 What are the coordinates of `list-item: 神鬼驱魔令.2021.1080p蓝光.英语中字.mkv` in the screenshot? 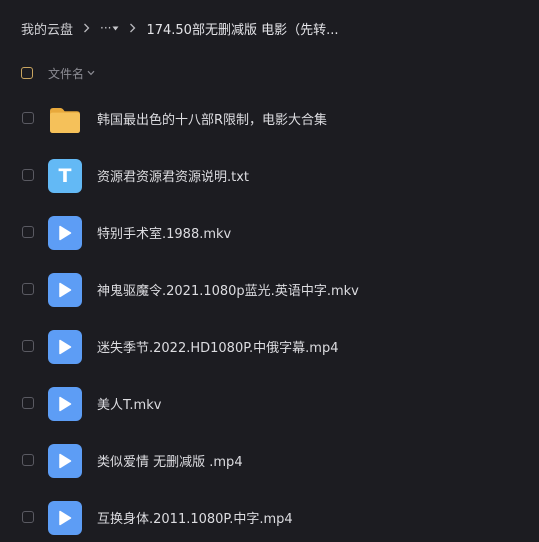 It's located at (269, 289).